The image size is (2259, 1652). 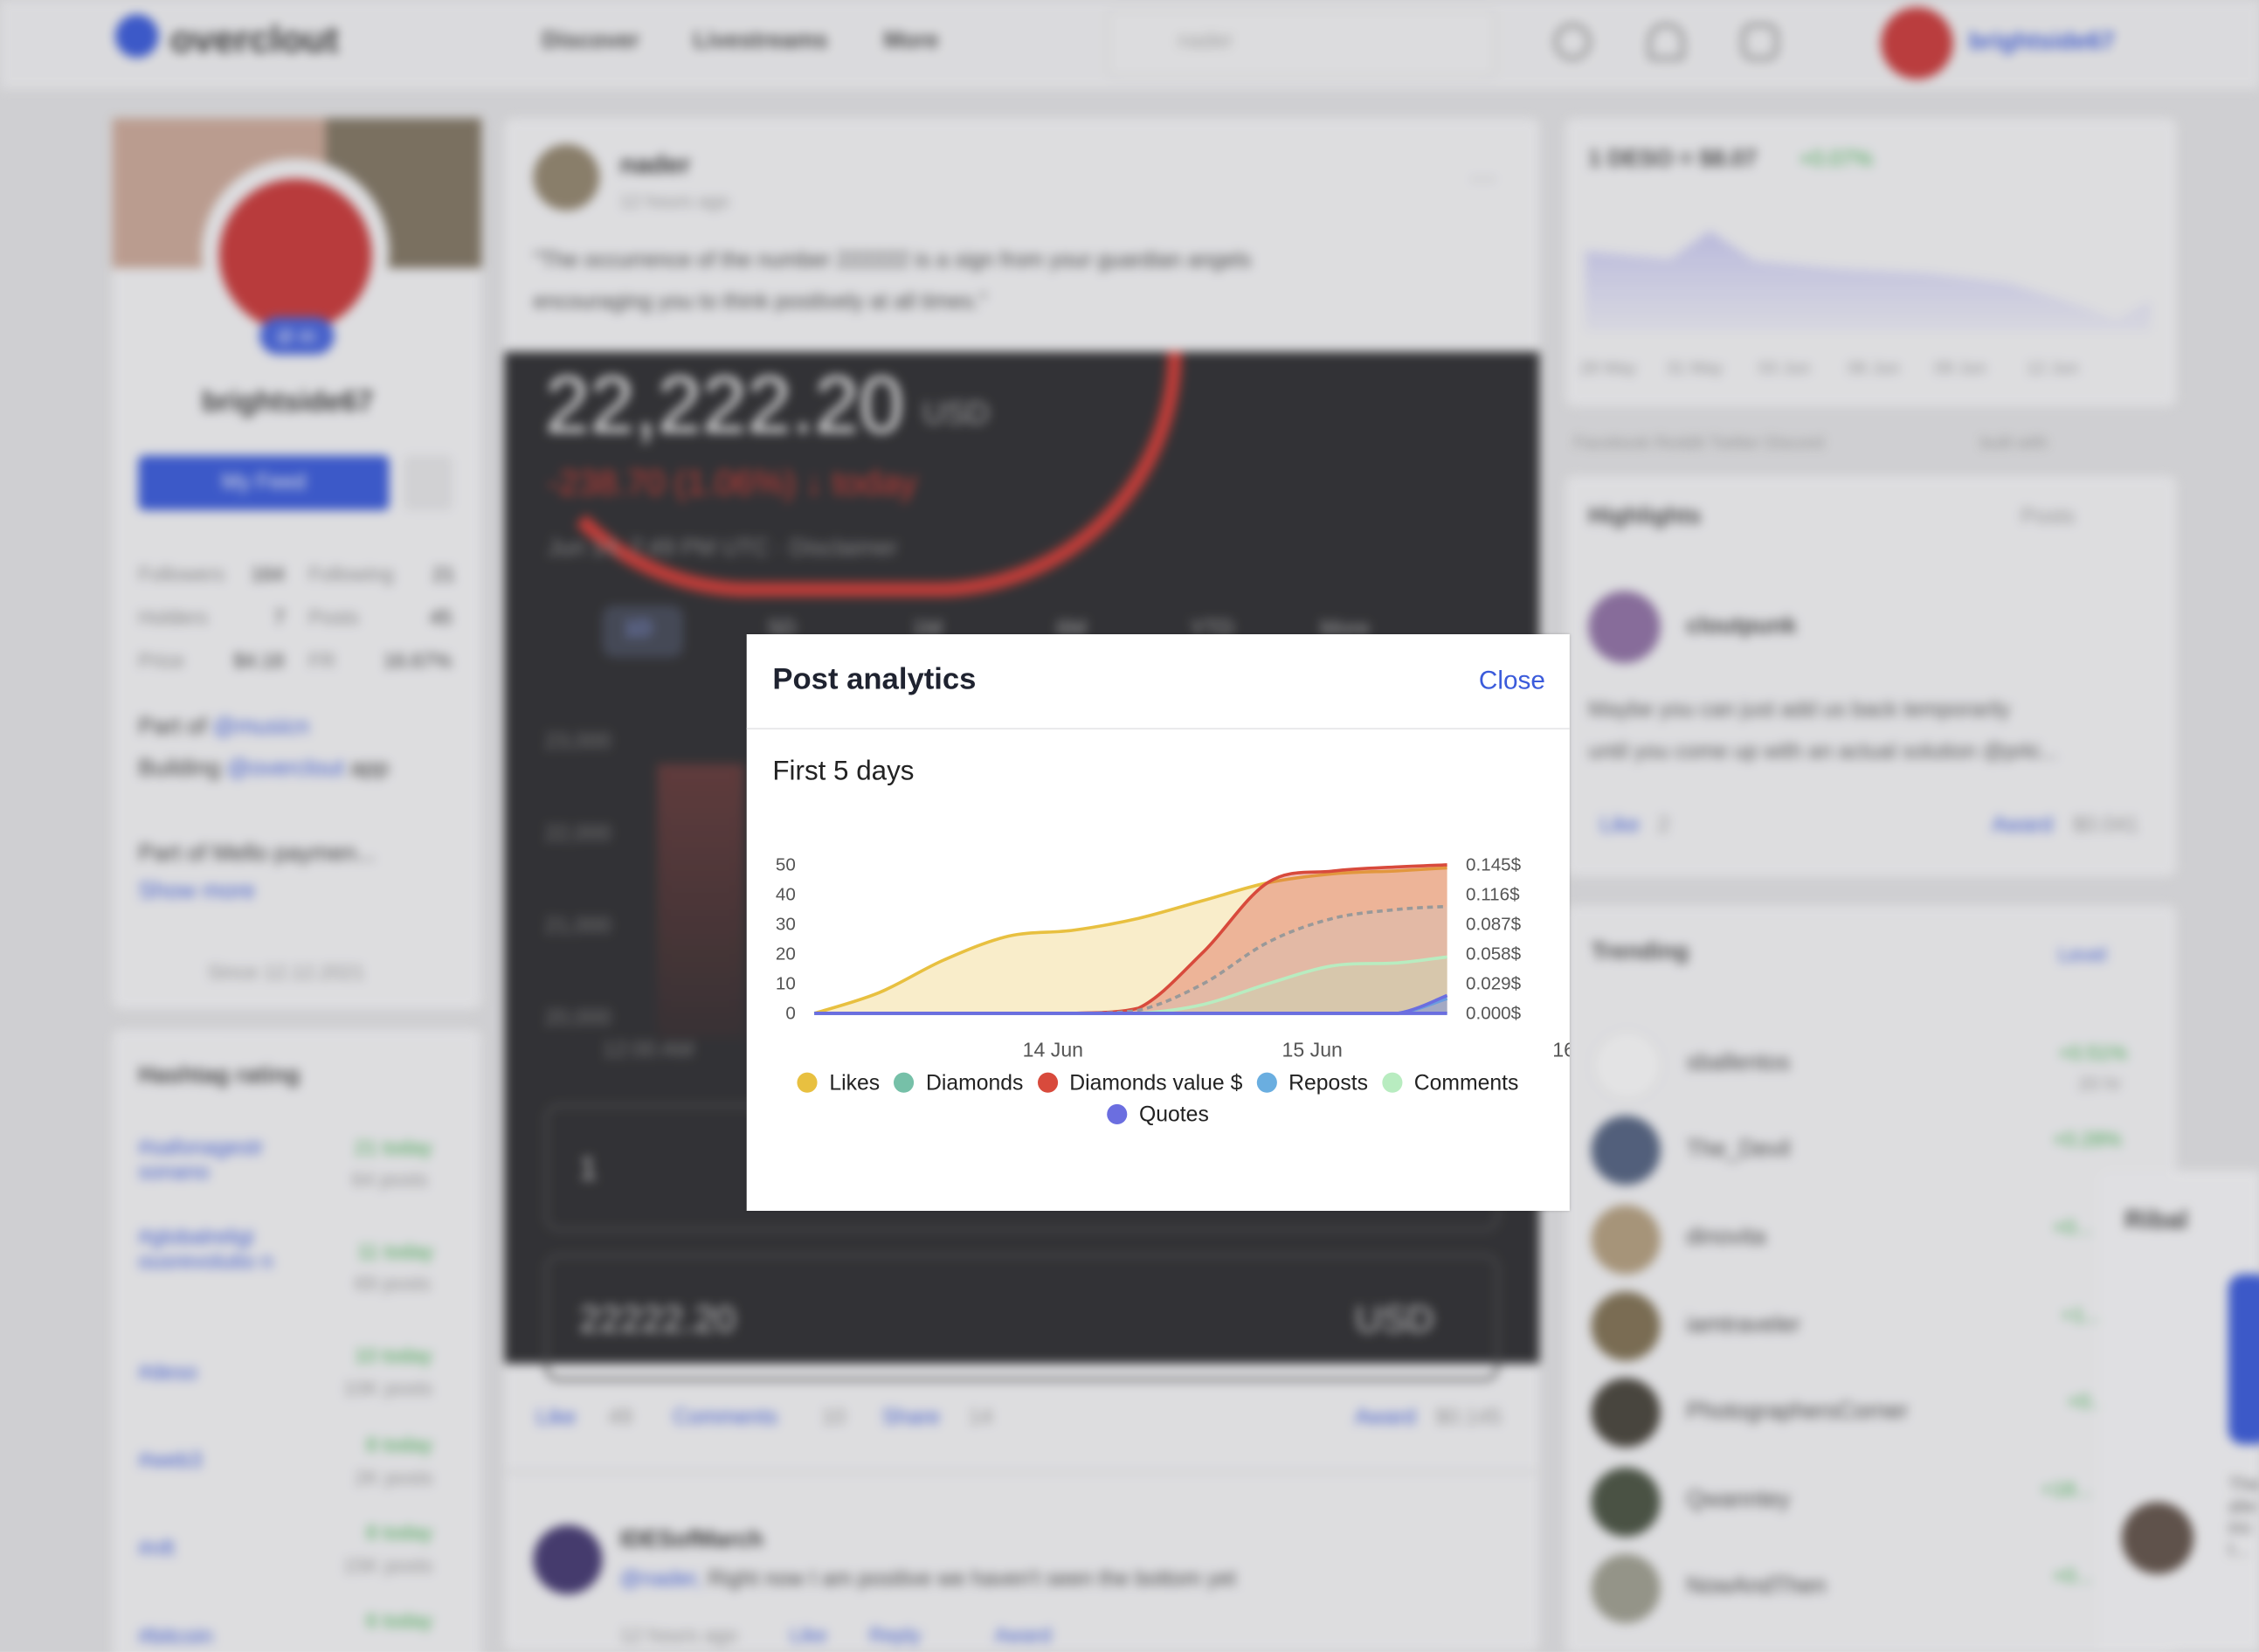 I want to click on y-right-tick-1: 0.029$, so click(x=1494, y=984).